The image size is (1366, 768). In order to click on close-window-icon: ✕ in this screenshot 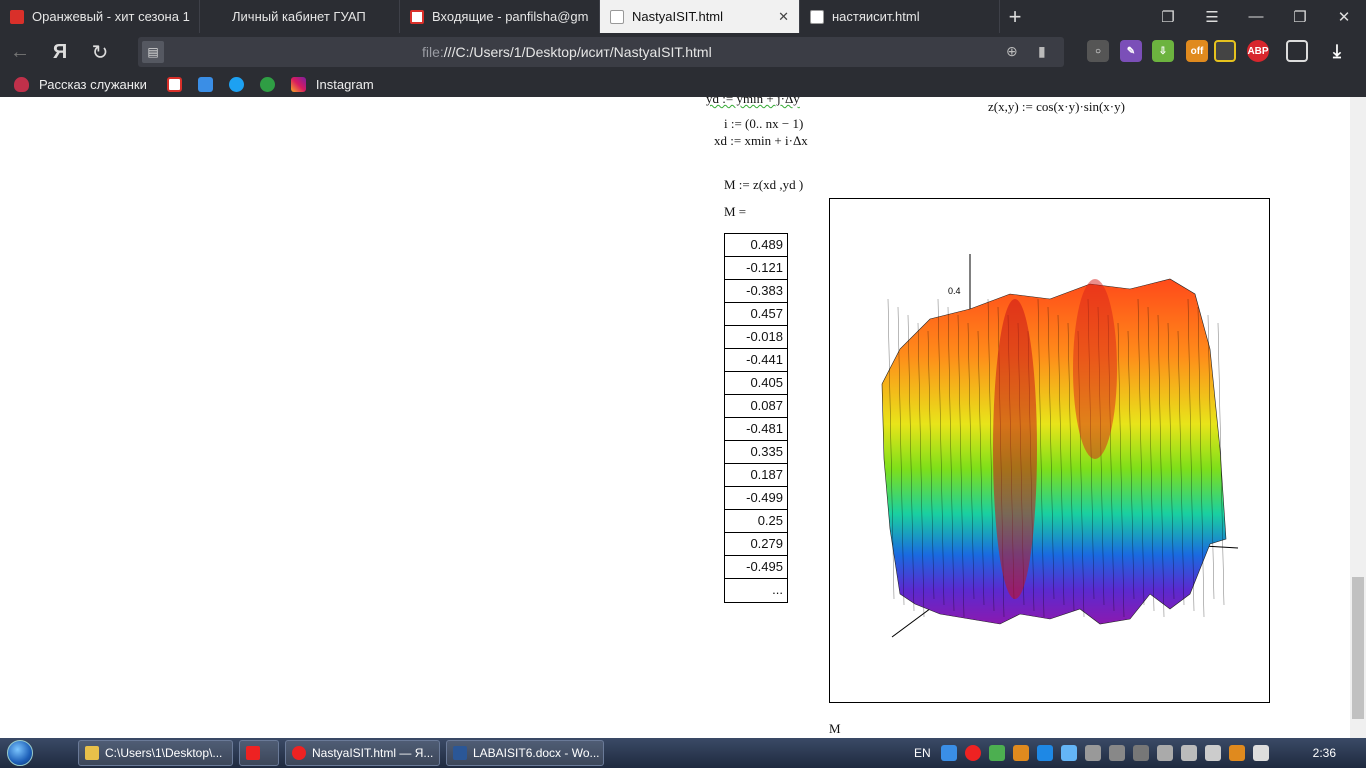, I will do `click(1344, 16)`.